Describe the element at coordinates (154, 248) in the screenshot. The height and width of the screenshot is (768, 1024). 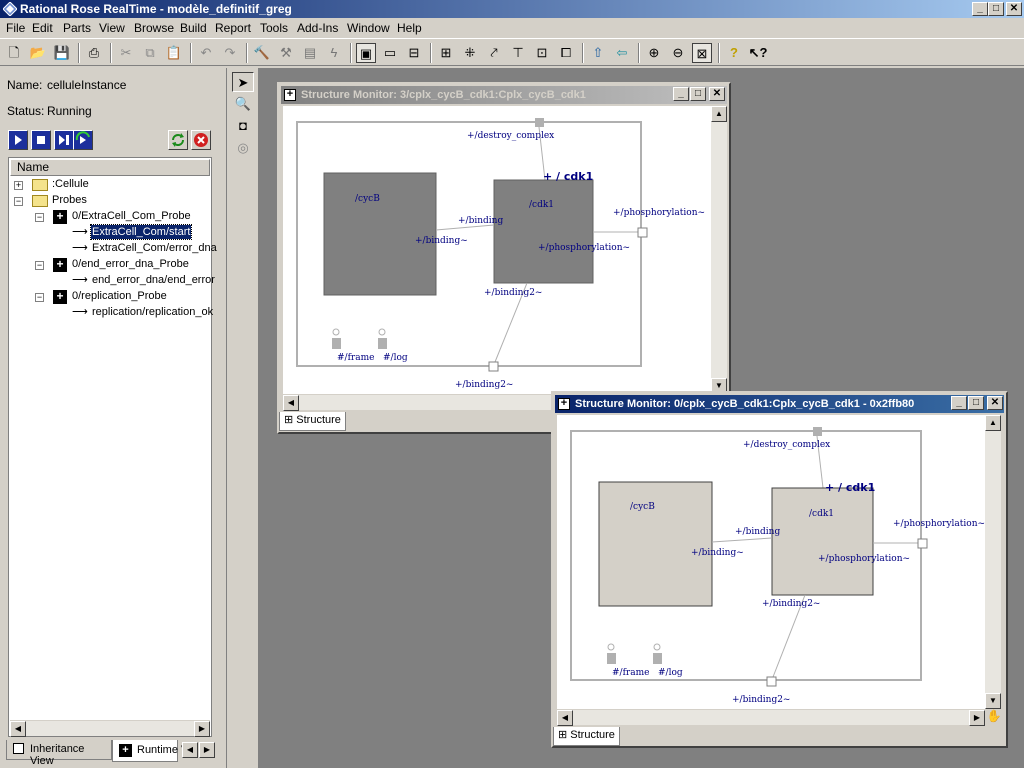
I see `tree-item-extracell-error-dna: ExtraCell_Com/error_dna` at that location.